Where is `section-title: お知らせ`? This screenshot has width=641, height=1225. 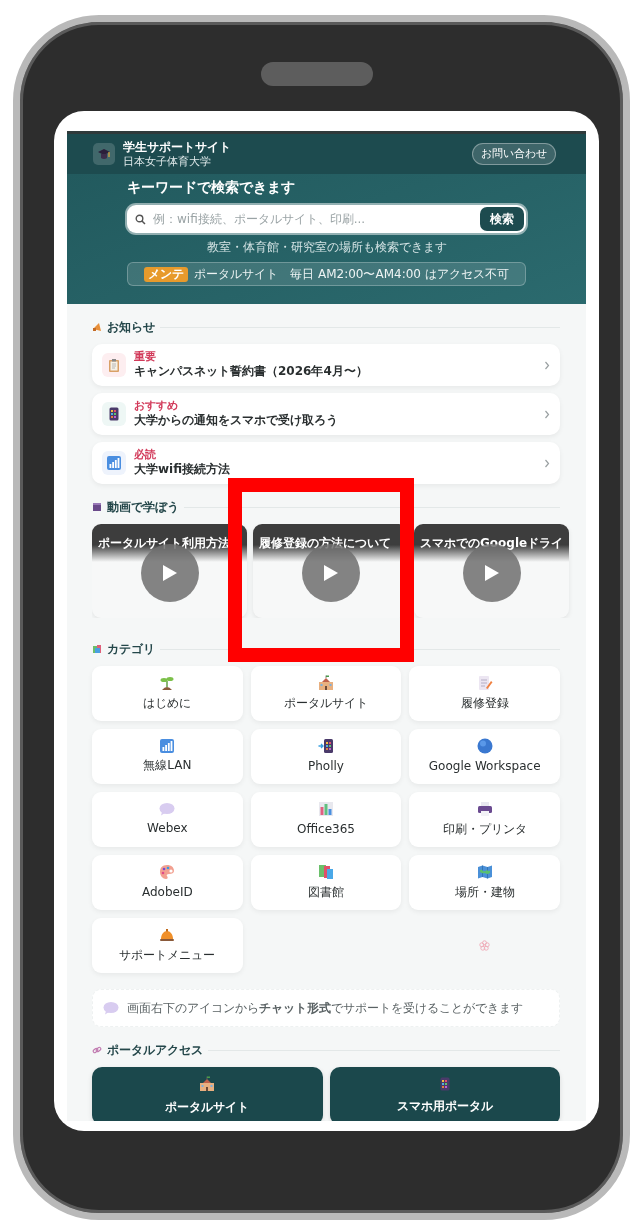 section-title: お知らせ is located at coordinates (131, 327).